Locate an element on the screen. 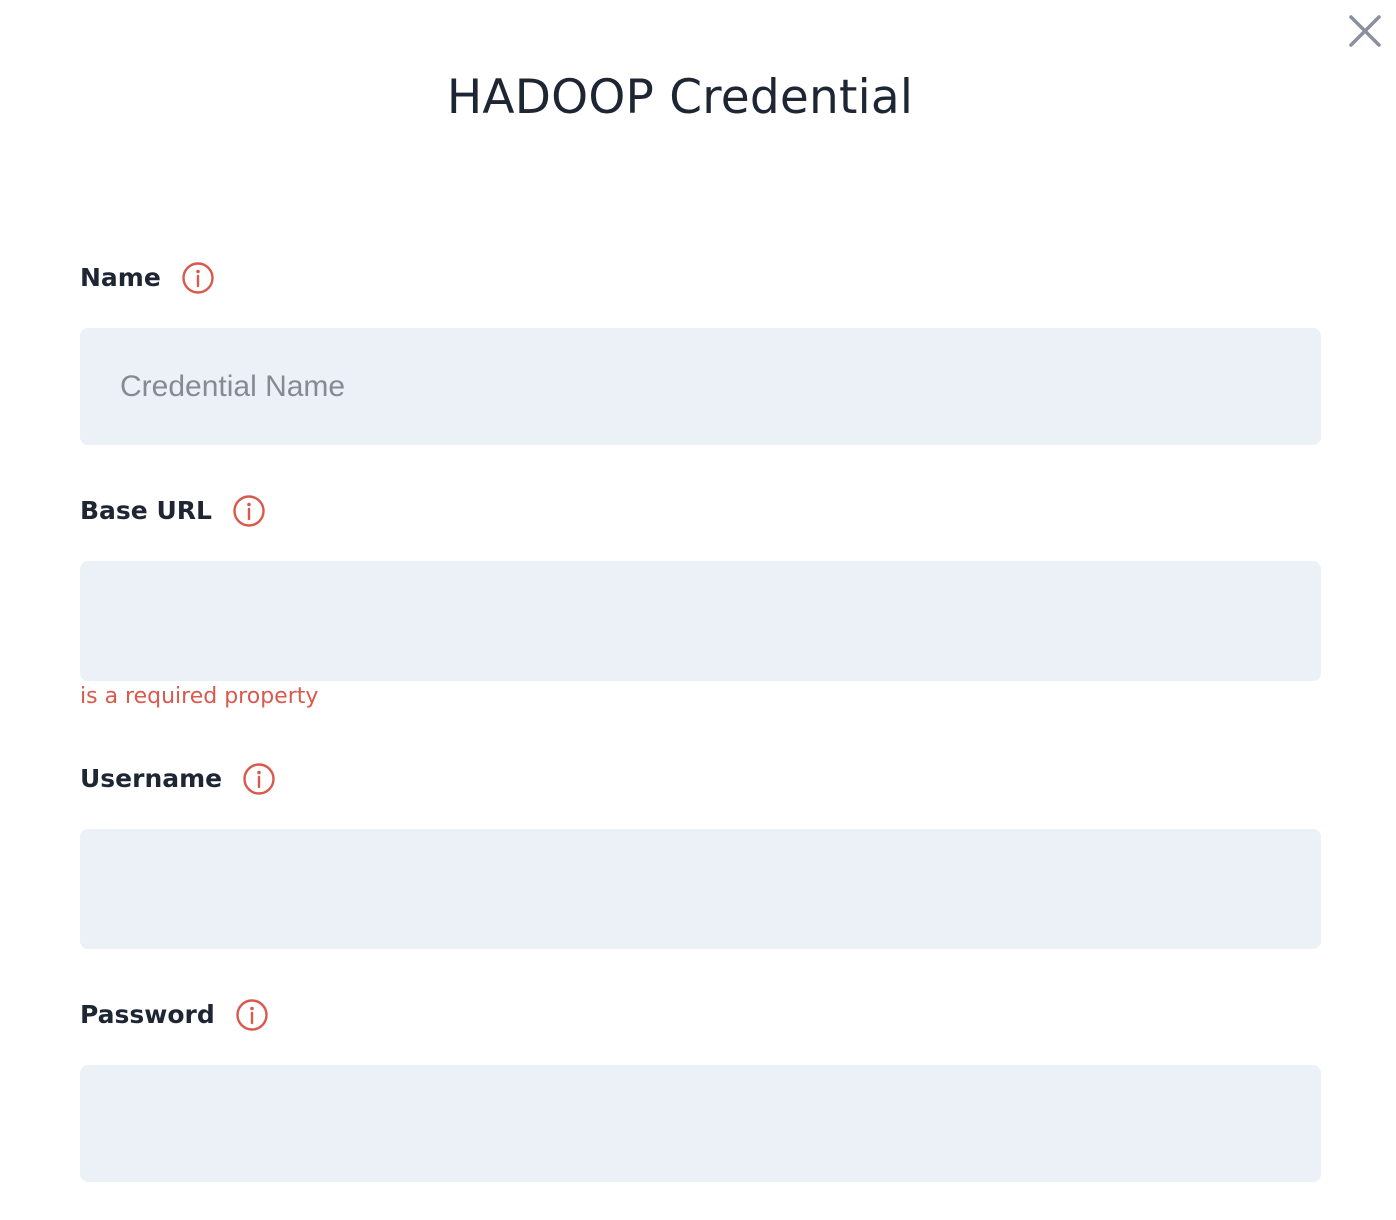 This screenshot has height=1220, width=1396. username-label: Username is located at coordinates (151, 778).